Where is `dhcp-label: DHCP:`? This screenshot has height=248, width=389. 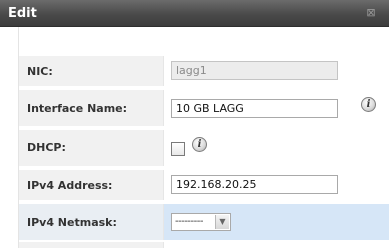
dhcp-label: DHCP: is located at coordinates (46, 147).